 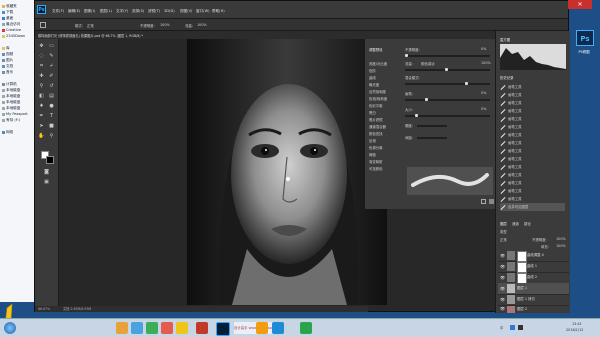 What do you see at coordinates (491, 201) in the screenshot?
I see `trash-icon` at bounding box center [491, 201].